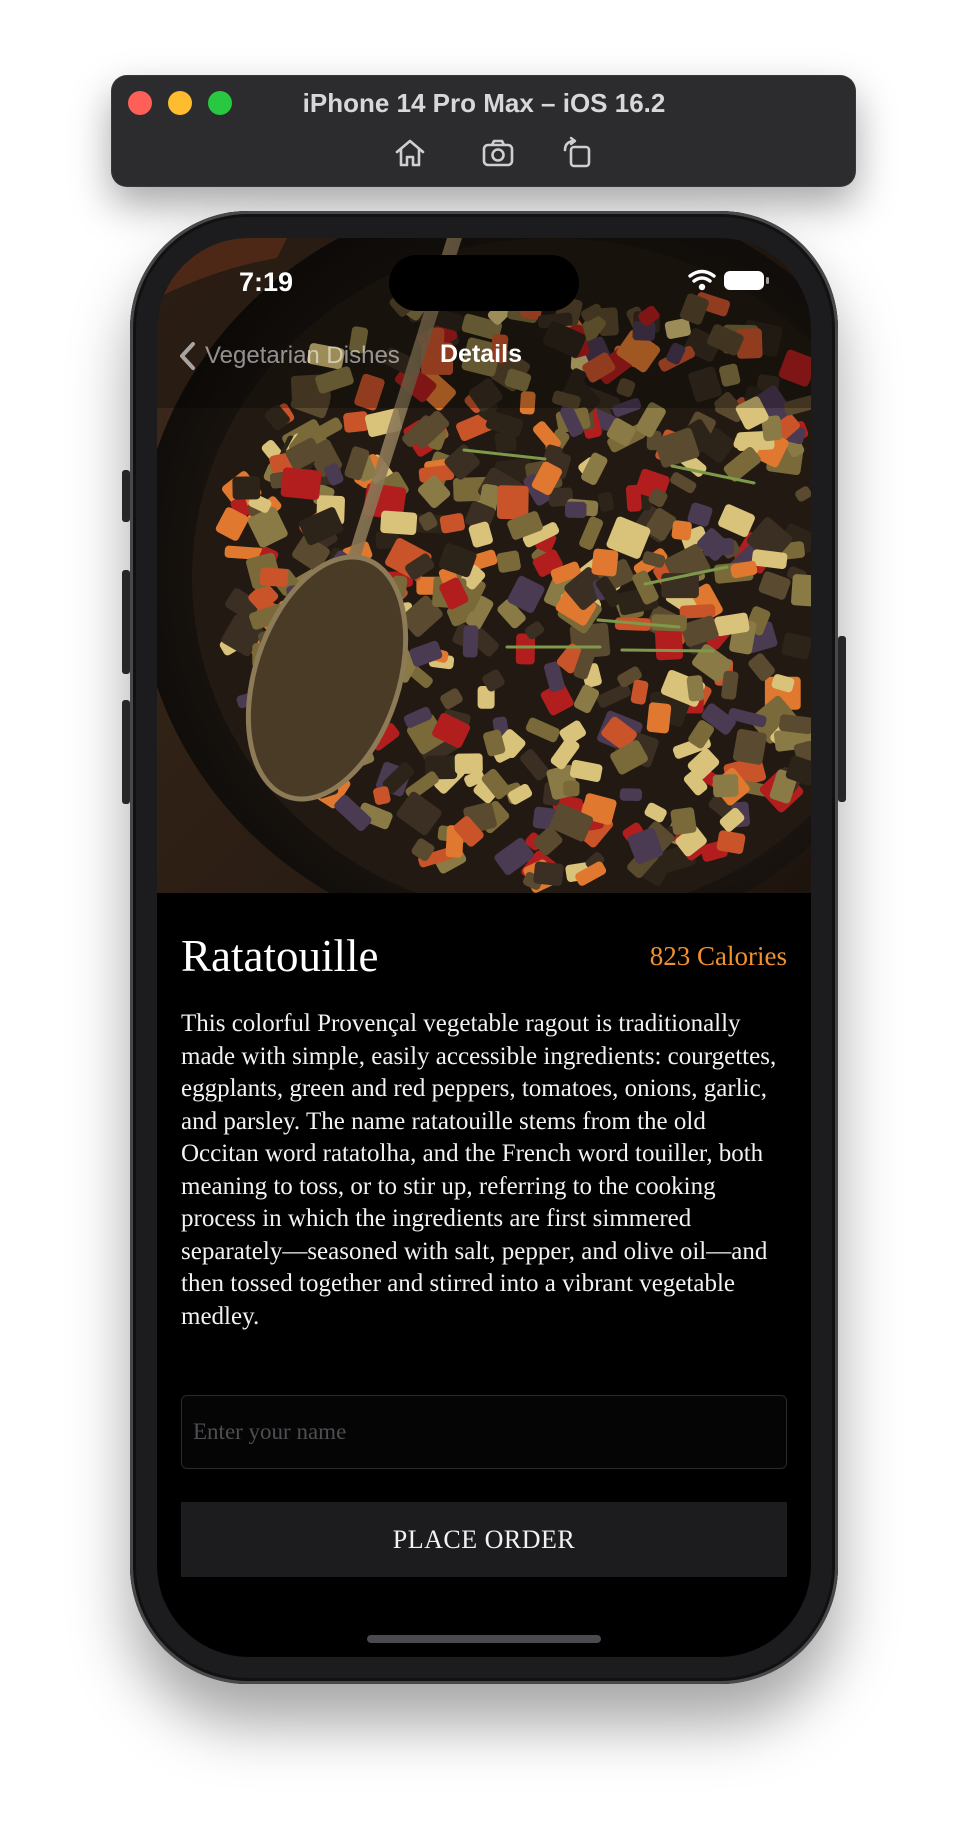 This screenshot has height=1834, width=968. Describe the element at coordinates (180, 103) in the screenshot. I see `minimize-window-button` at that location.